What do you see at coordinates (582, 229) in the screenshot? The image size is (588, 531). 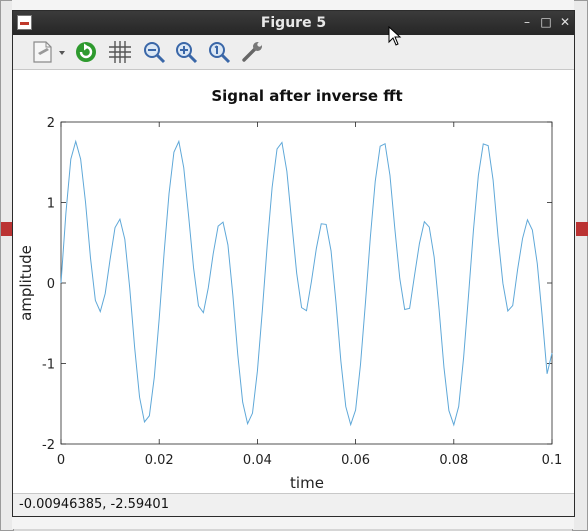 I see `background-figure-icon-right` at bounding box center [582, 229].